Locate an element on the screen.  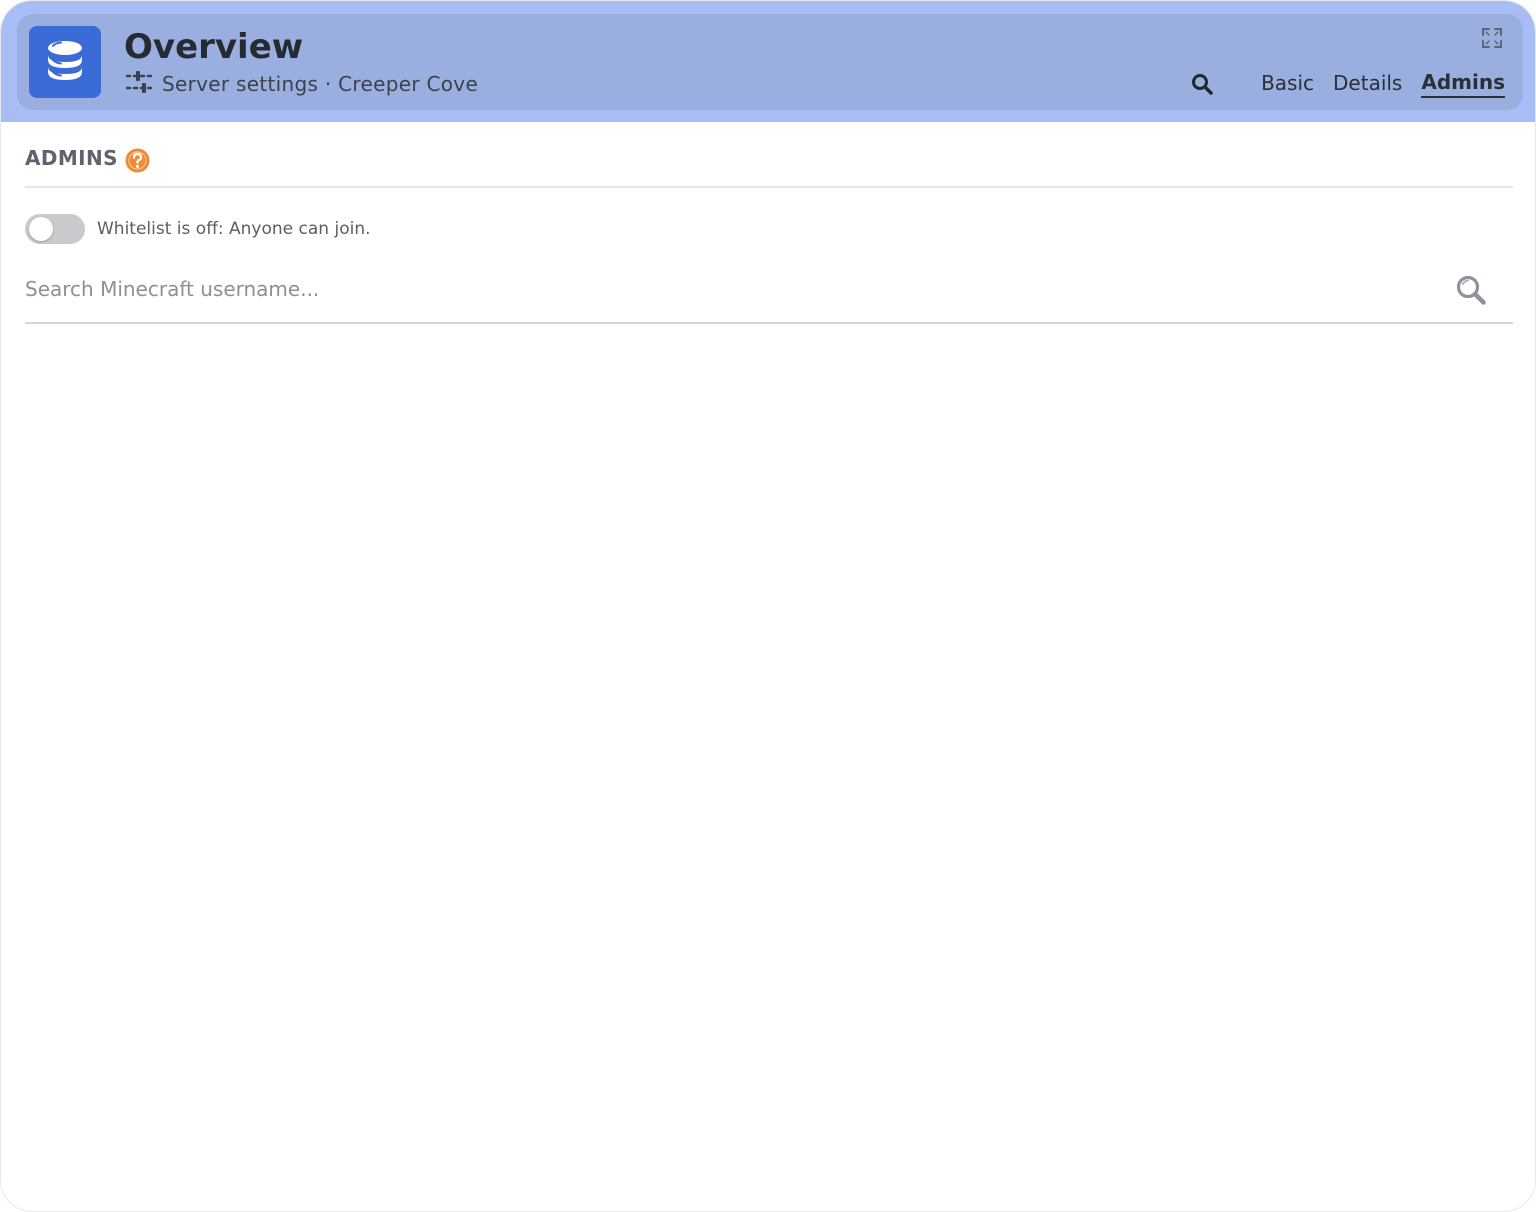
section-title: ADMINS is located at coordinates (71, 158).